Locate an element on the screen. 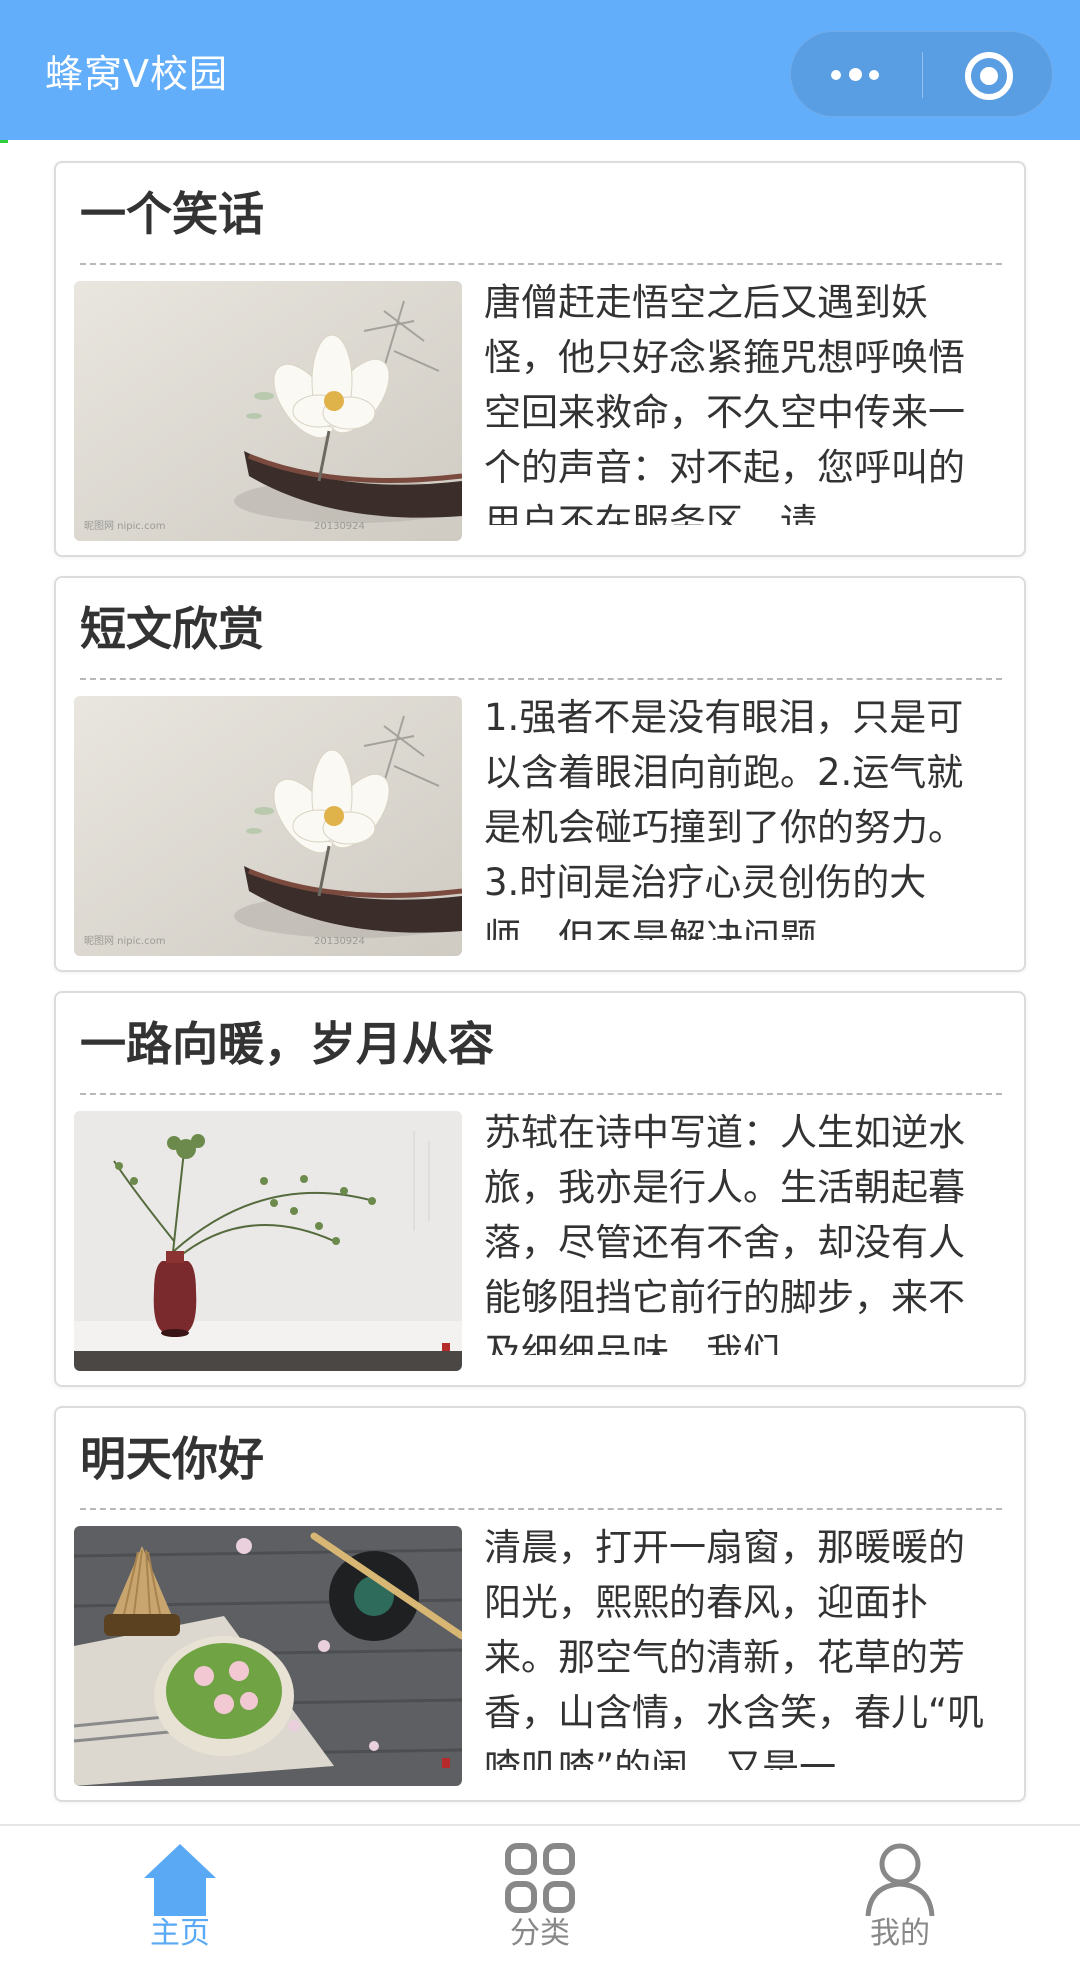 The height and width of the screenshot is (1970, 1080). article-title: 一个笑话 is located at coordinates (172, 214).